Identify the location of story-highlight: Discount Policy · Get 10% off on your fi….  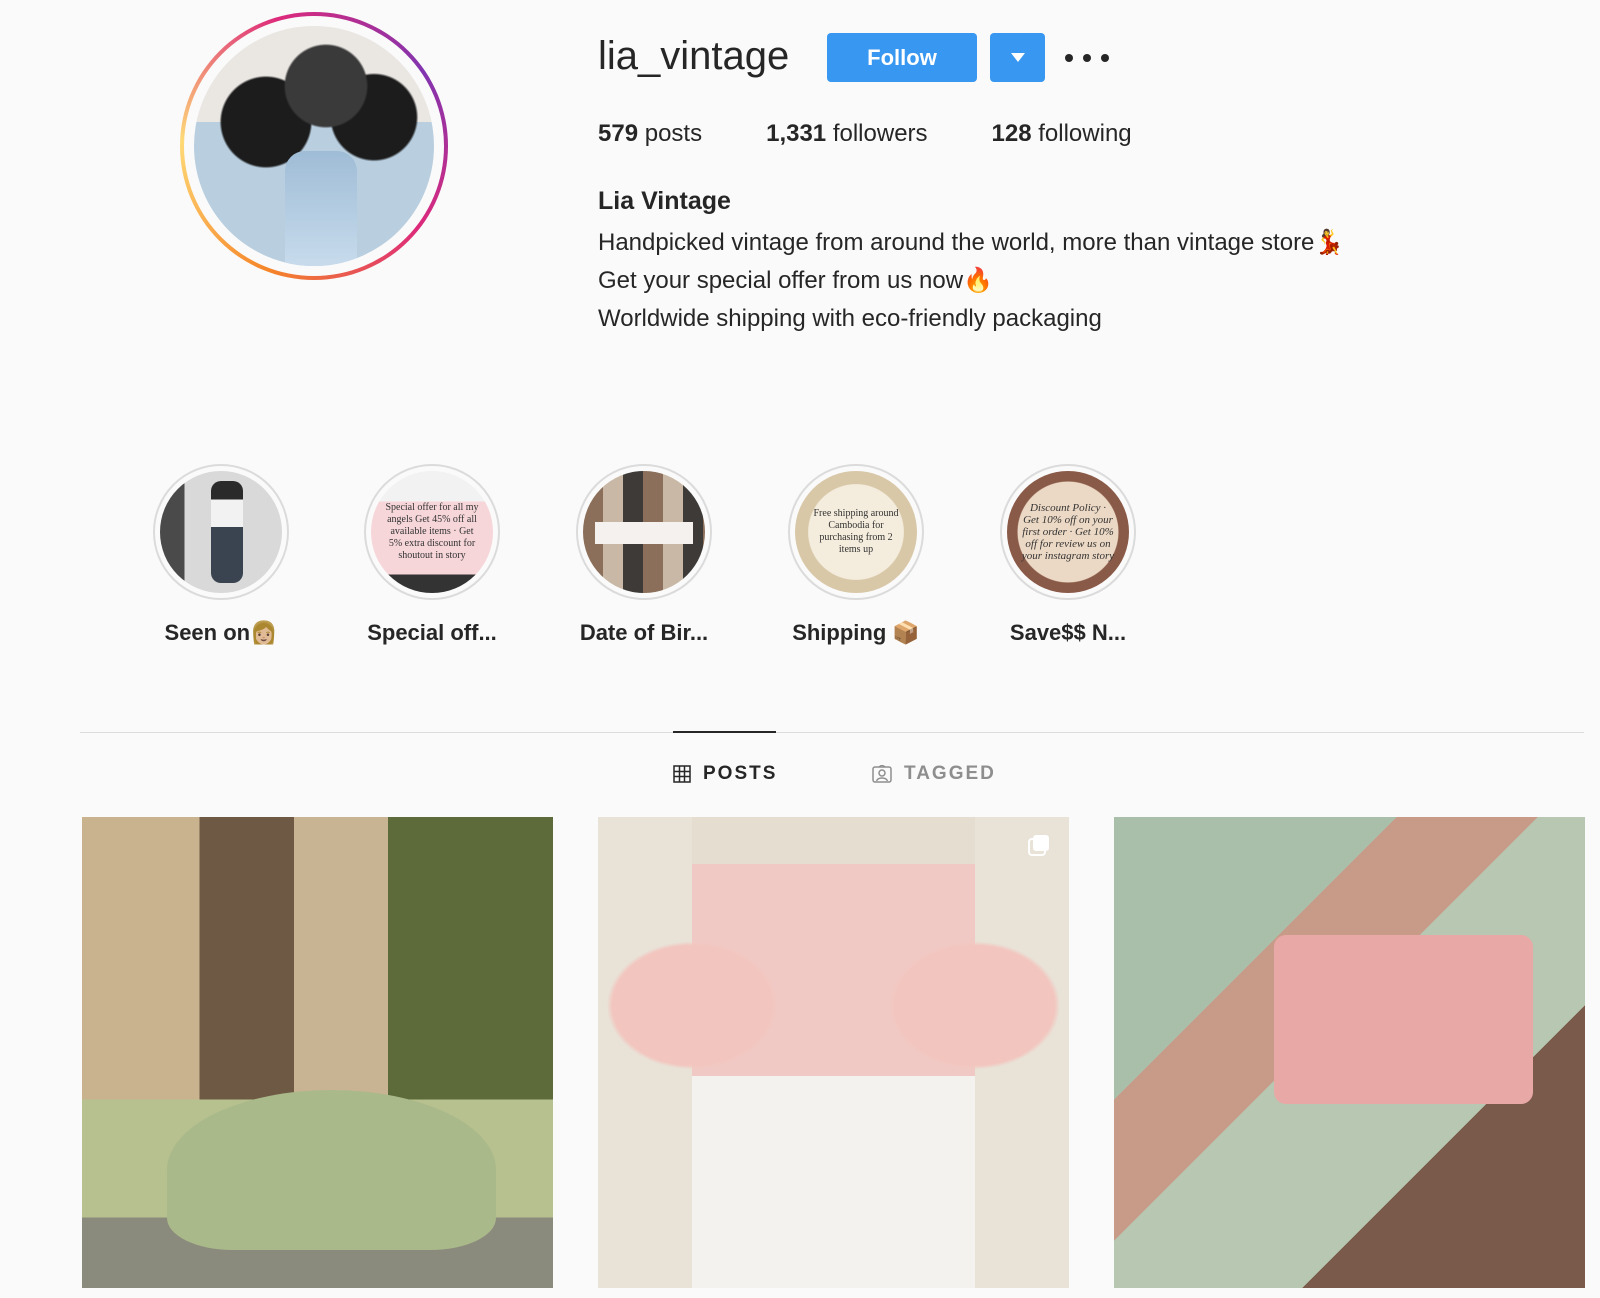
(1068, 555).